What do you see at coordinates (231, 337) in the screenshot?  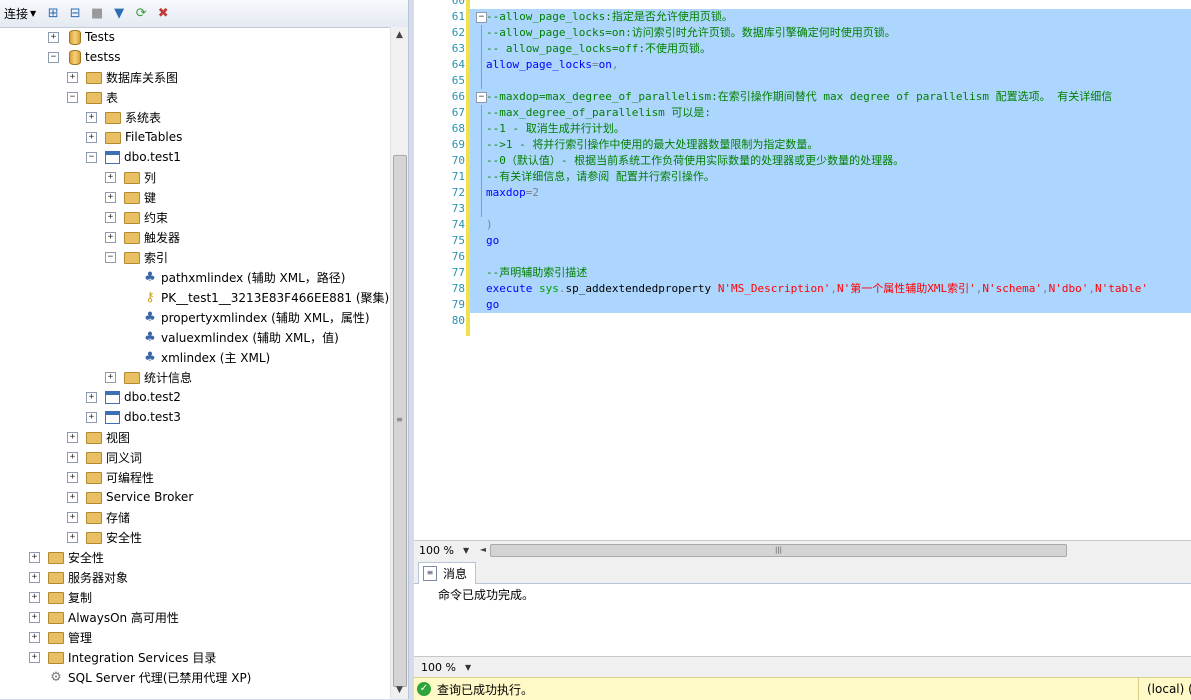 I see `tree-node-index-value: ♣ valuexmlindex (辅助 XML，值)` at bounding box center [231, 337].